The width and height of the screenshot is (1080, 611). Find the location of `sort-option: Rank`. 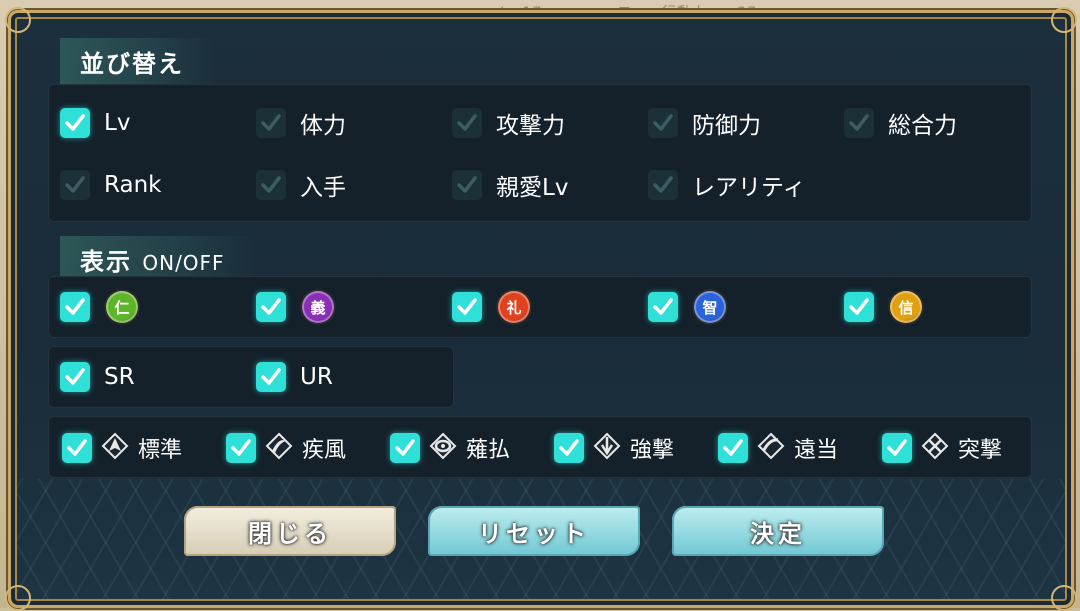

sort-option: Rank is located at coordinates (110, 185).